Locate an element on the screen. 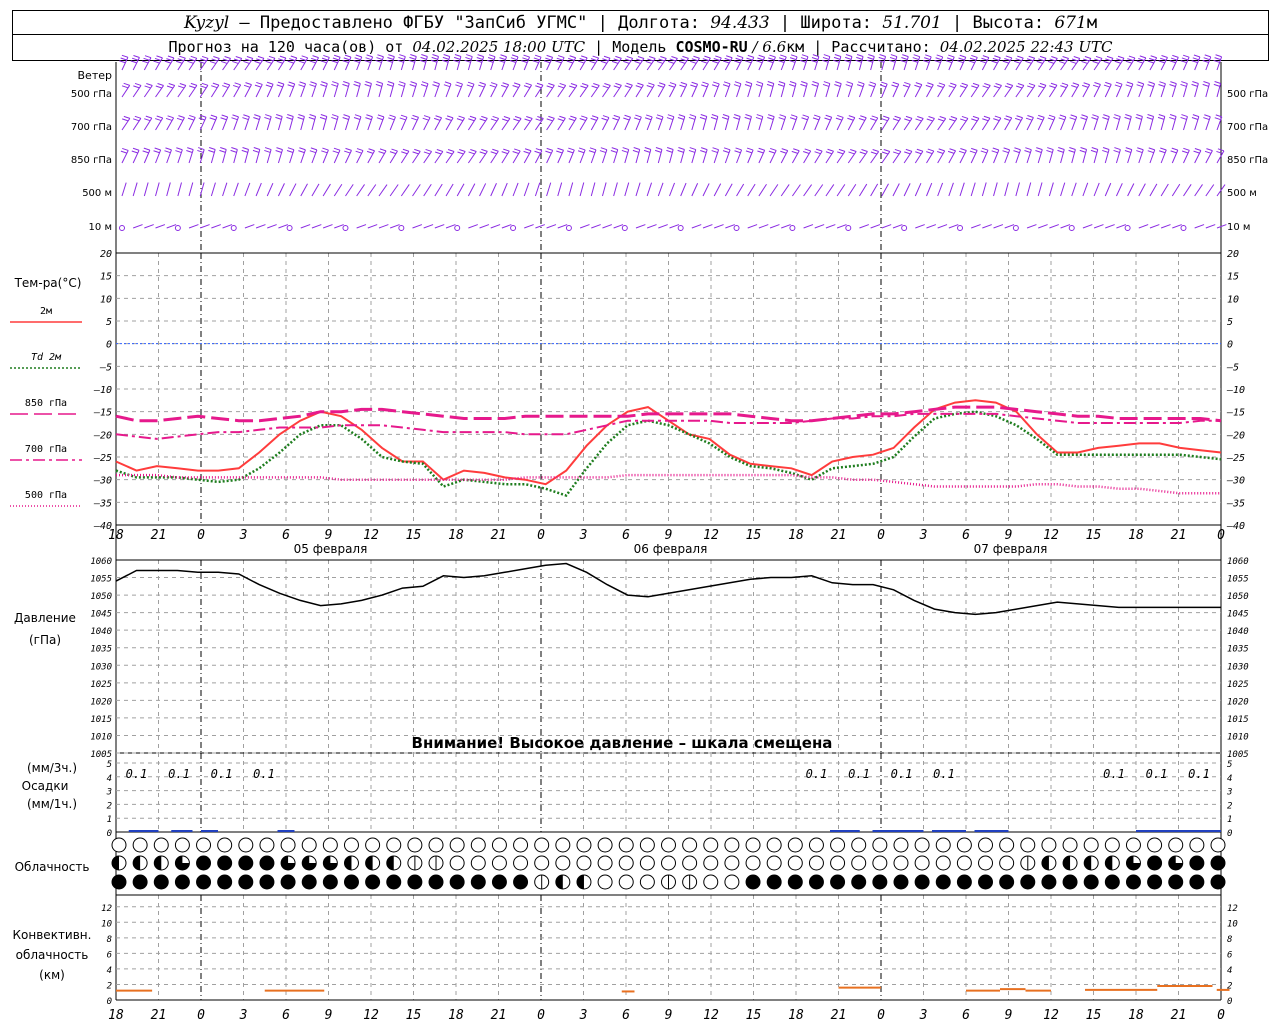 This screenshot has width=1280, height=1024. pres-ytick-right: 1025 is located at coordinates (1238, 685).